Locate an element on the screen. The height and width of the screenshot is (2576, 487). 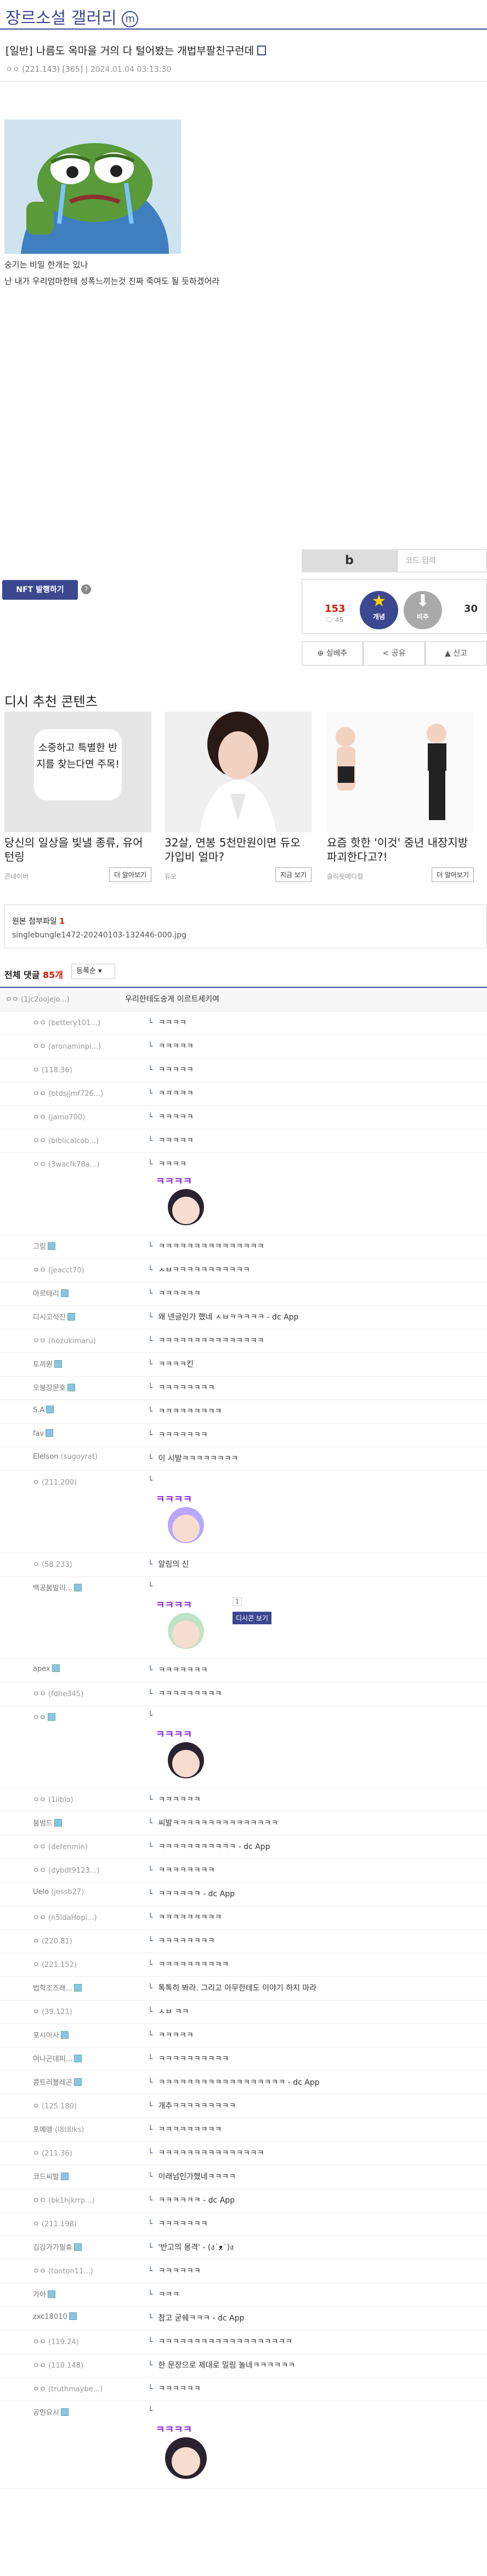
comment-nick-text: fav is located at coordinates (38, 1434).